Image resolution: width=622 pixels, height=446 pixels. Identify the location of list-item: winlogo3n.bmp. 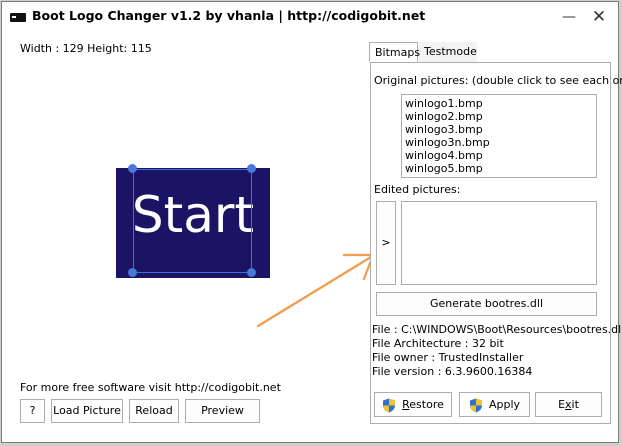
(499, 142).